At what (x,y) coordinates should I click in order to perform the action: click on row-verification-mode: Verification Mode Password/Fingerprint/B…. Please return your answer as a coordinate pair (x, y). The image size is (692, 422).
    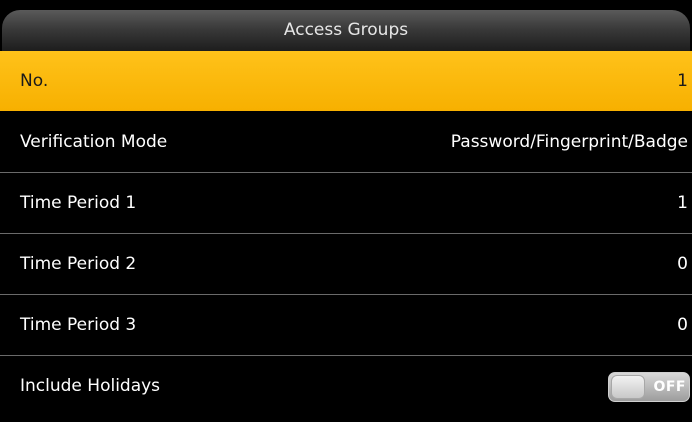
    Looking at the image, I should click on (346, 142).